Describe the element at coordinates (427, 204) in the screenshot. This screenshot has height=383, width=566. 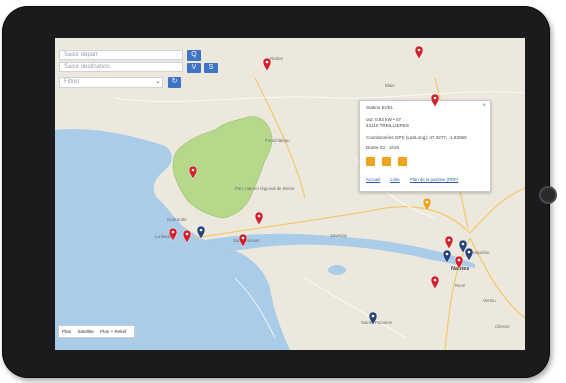
I see `selected-station-pin-icon` at that location.